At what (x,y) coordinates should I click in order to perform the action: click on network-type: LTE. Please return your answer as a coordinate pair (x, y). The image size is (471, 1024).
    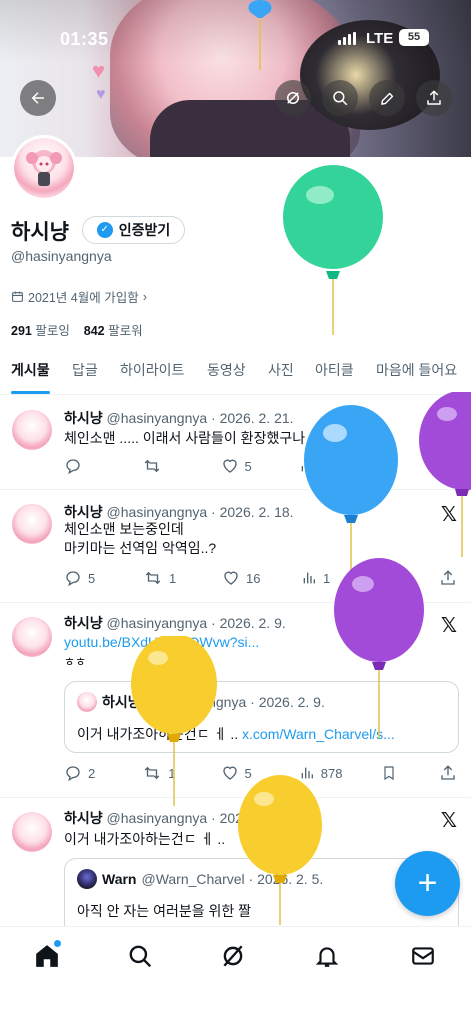
    Looking at the image, I should click on (380, 38).